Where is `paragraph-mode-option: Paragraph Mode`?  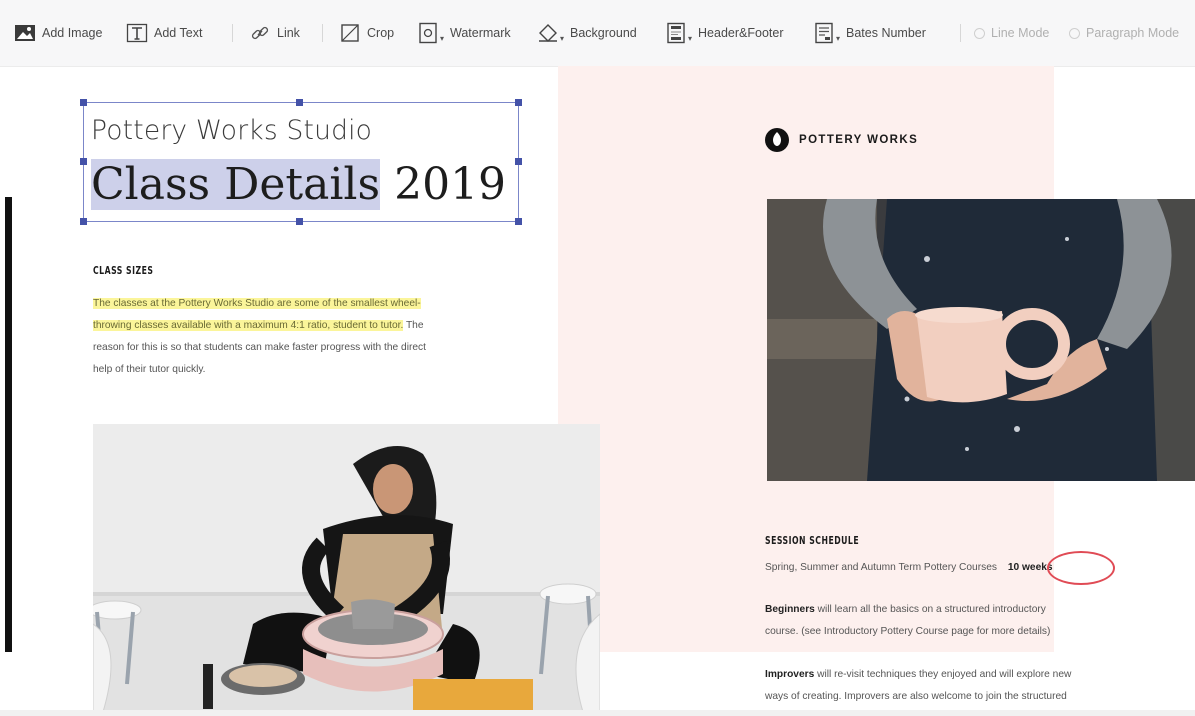
paragraph-mode-option: Paragraph Mode is located at coordinates (1124, 33).